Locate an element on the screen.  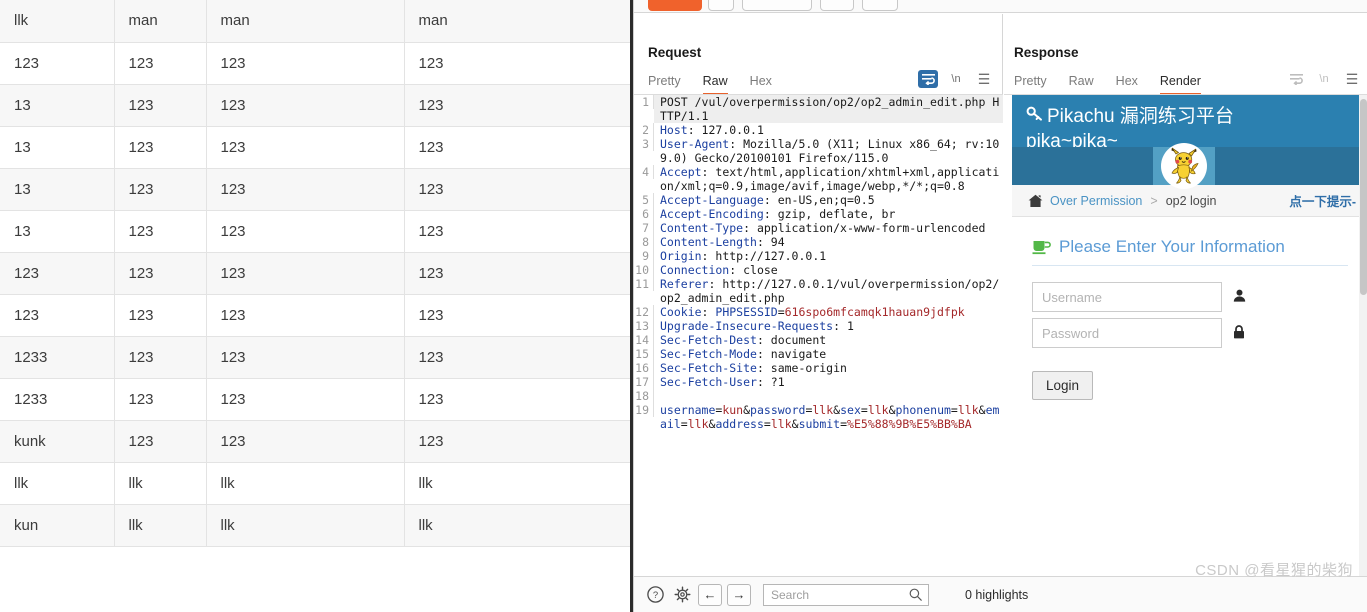
request-line: 18 is located at coordinates (818, 396).